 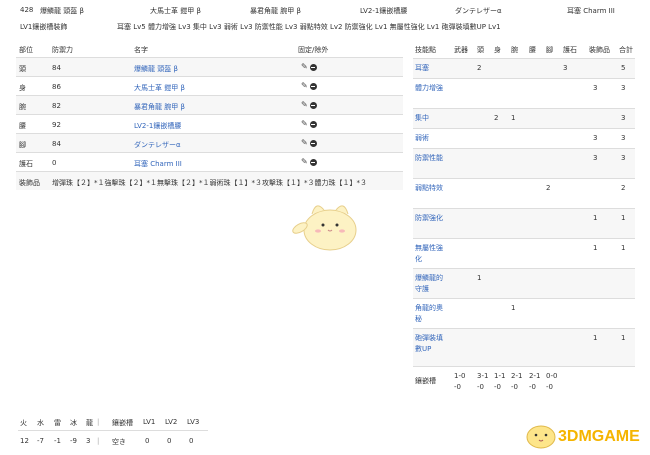 What do you see at coordinates (425, 50) in the screenshot?
I see `col-skill: 技能點` at bounding box center [425, 50].